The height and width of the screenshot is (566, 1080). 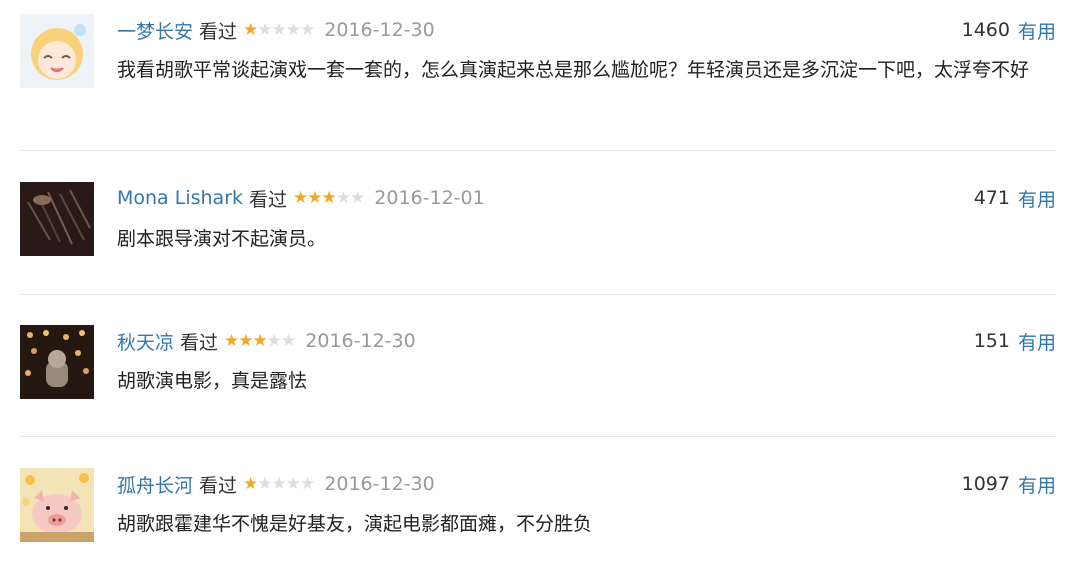 I want to click on author-name: 一梦长安, so click(x=155, y=30).